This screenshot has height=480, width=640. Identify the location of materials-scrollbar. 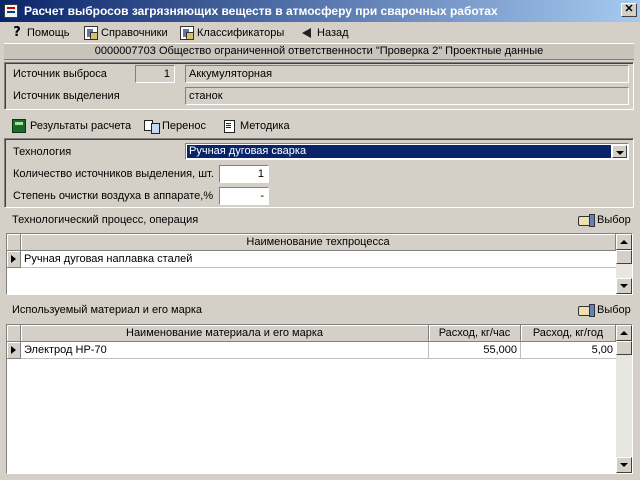
(624, 399).